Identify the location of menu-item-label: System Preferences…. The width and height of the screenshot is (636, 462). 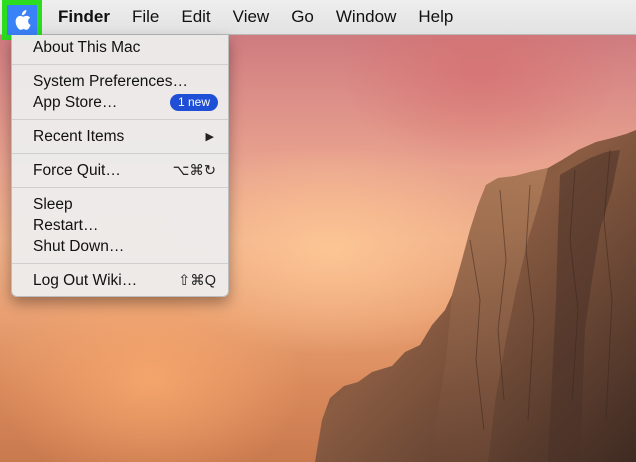
(111, 81).